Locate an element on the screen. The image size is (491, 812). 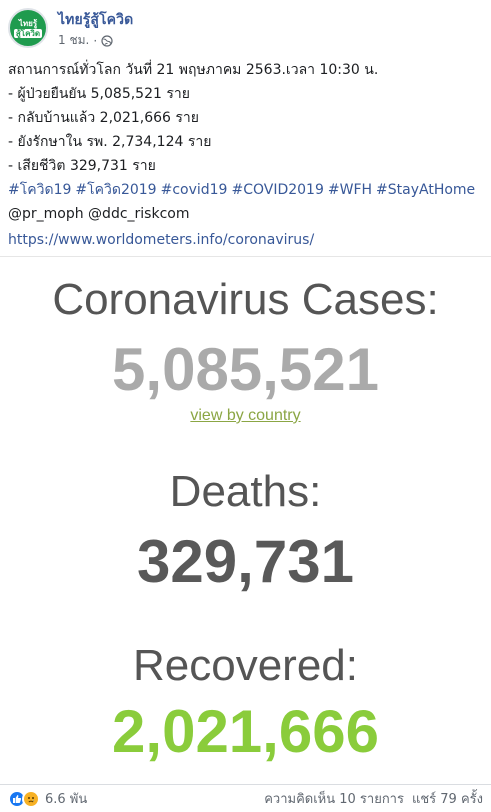
mentions: @pr_moph @ddc_riskcom is located at coordinates (245, 214).